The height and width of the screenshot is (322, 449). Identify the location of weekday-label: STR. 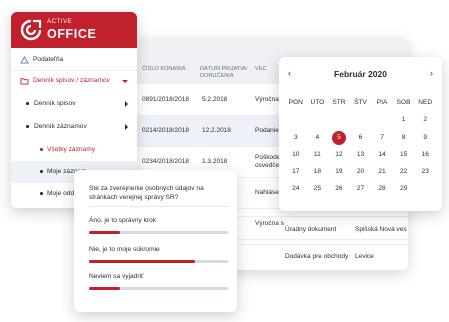
(339, 102).